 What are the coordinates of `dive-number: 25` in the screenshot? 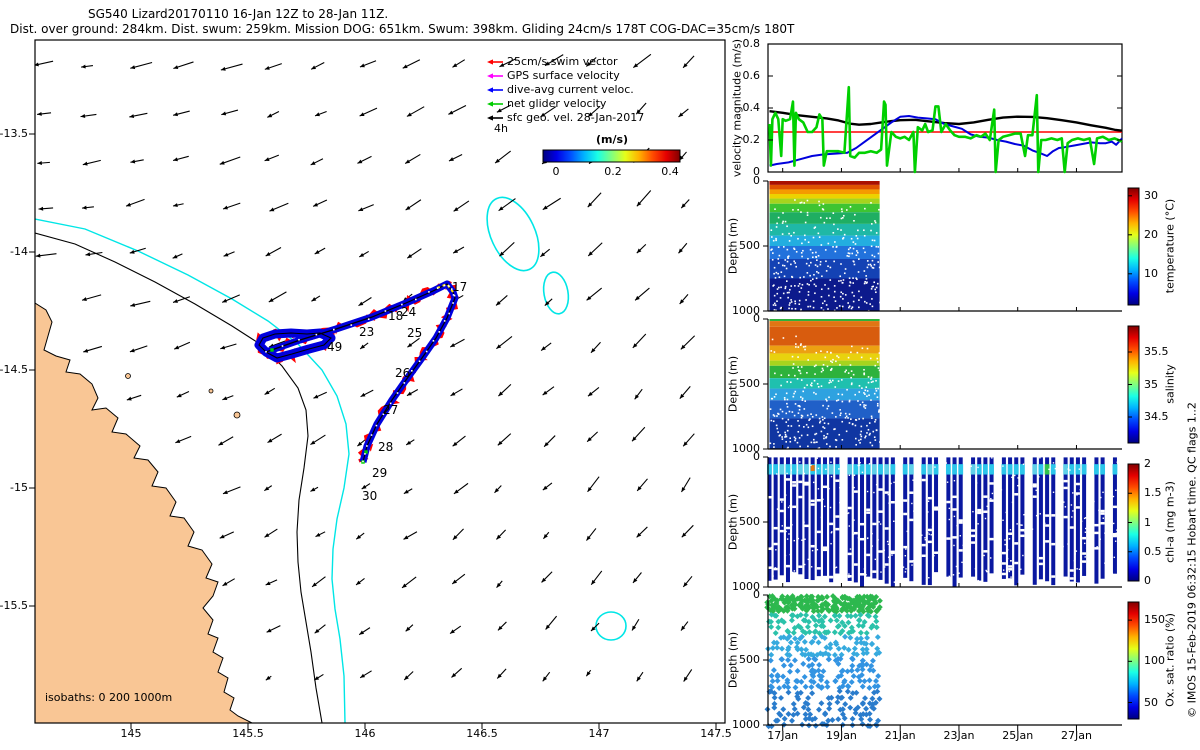 It's located at (414, 333).